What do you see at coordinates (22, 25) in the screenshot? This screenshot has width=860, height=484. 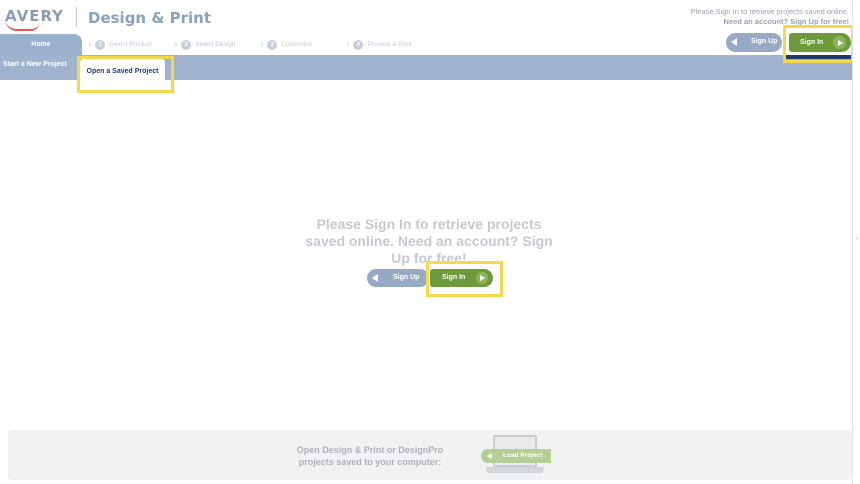 I see `logo-swoosh-icon` at bounding box center [22, 25].